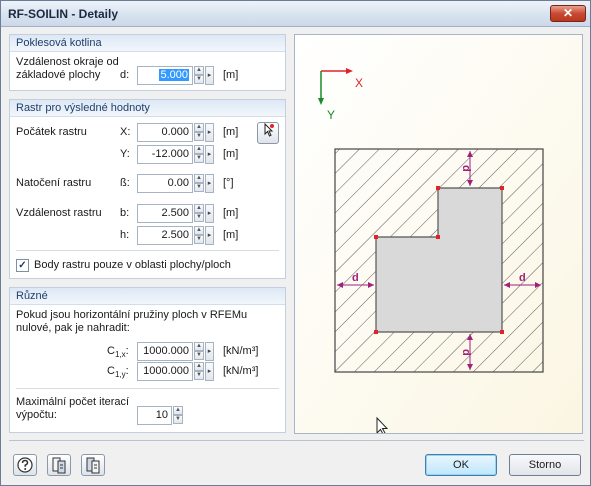 The image size is (591, 486). What do you see at coordinates (269, 129) in the screenshot?
I see `cursor-pick-icon` at bounding box center [269, 129].